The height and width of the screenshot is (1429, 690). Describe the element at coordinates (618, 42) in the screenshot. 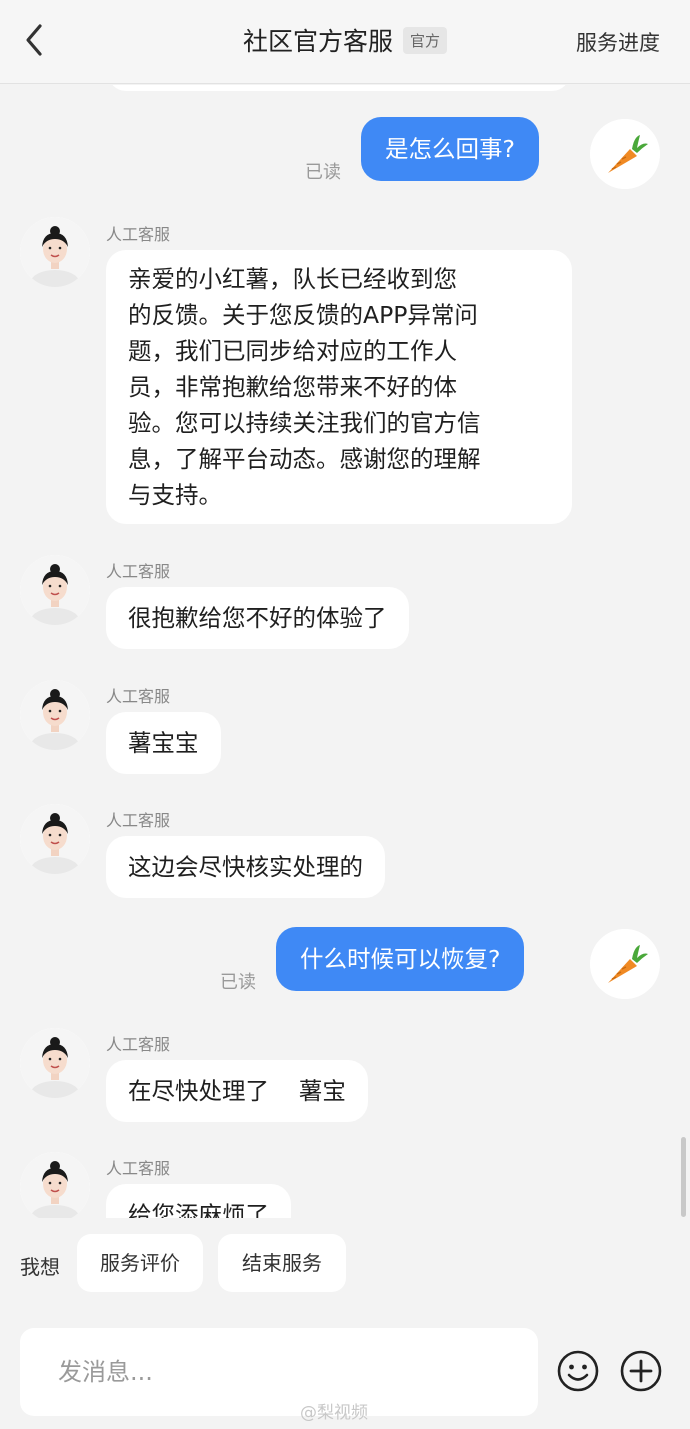

I see `service-progress-button: 服务进度` at that location.